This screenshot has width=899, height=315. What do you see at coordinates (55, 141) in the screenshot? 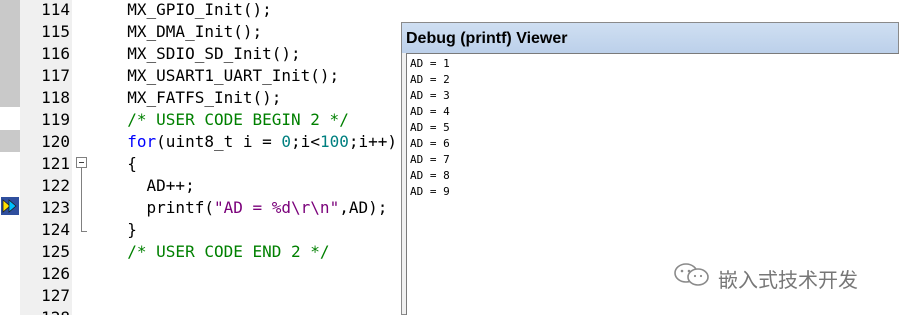
I see `line-number: 120` at bounding box center [55, 141].